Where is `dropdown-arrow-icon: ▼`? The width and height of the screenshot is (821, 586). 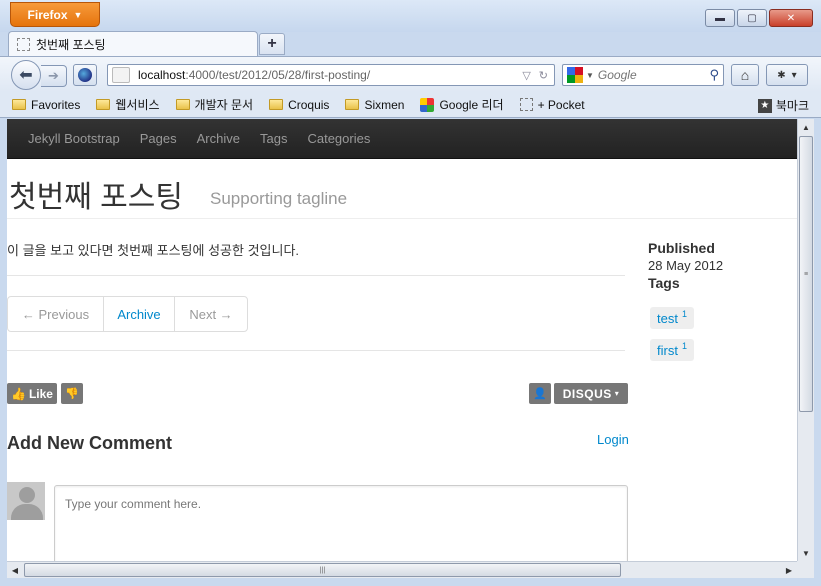
dropdown-arrow-icon: ▼ is located at coordinates (78, 14).